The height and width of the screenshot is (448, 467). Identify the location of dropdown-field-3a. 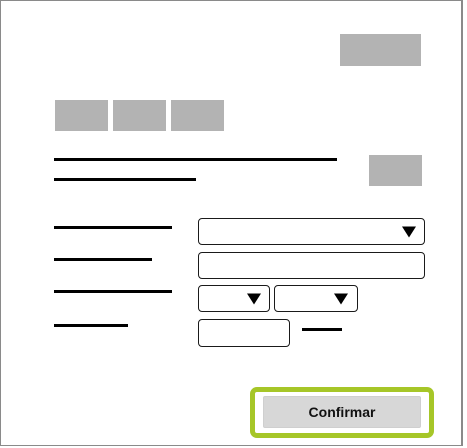
(234, 298).